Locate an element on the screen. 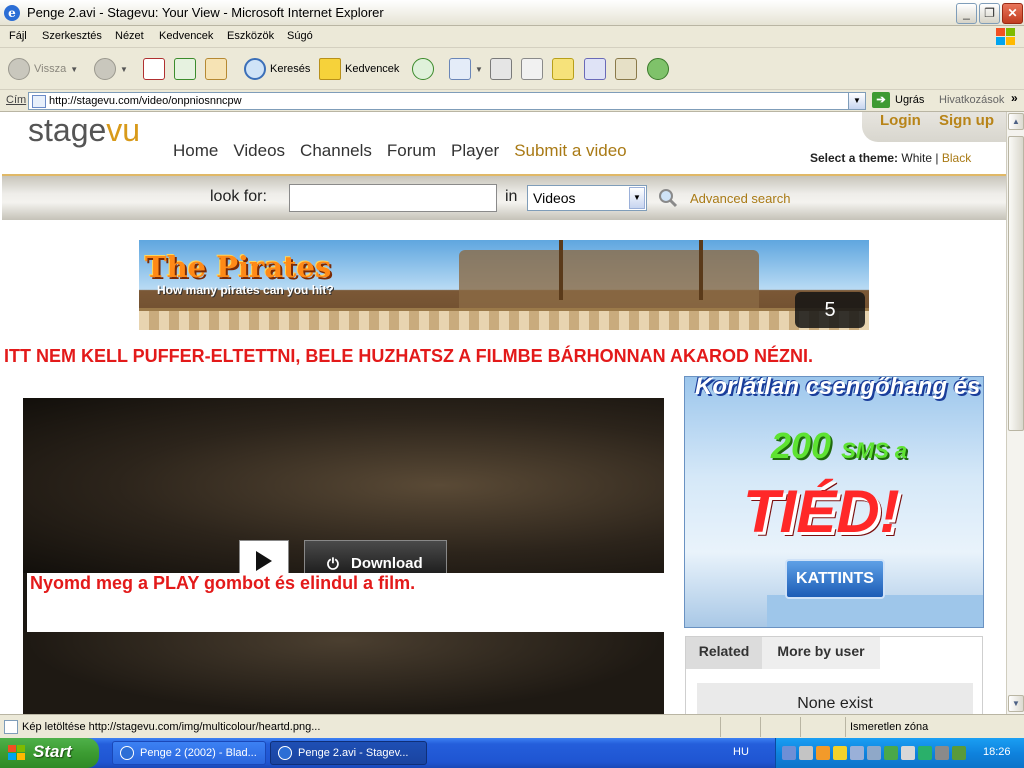  search-scope-select: Videos ▼ is located at coordinates (587, 198).